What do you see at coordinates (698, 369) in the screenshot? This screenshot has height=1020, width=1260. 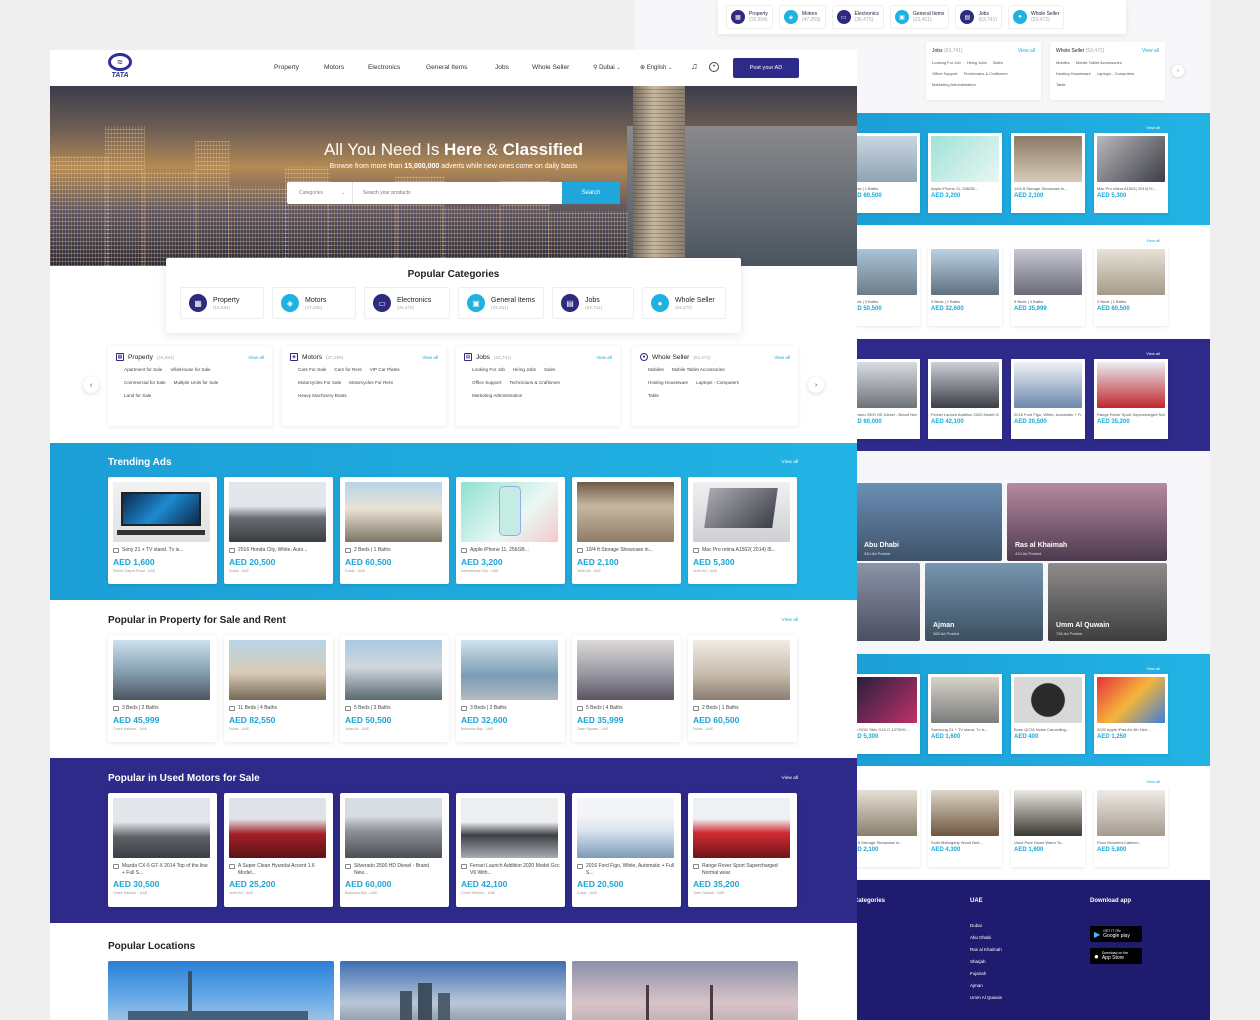 I see `subcat-link: Mobile Tablet Accessories` at bounding box center [698, 369].